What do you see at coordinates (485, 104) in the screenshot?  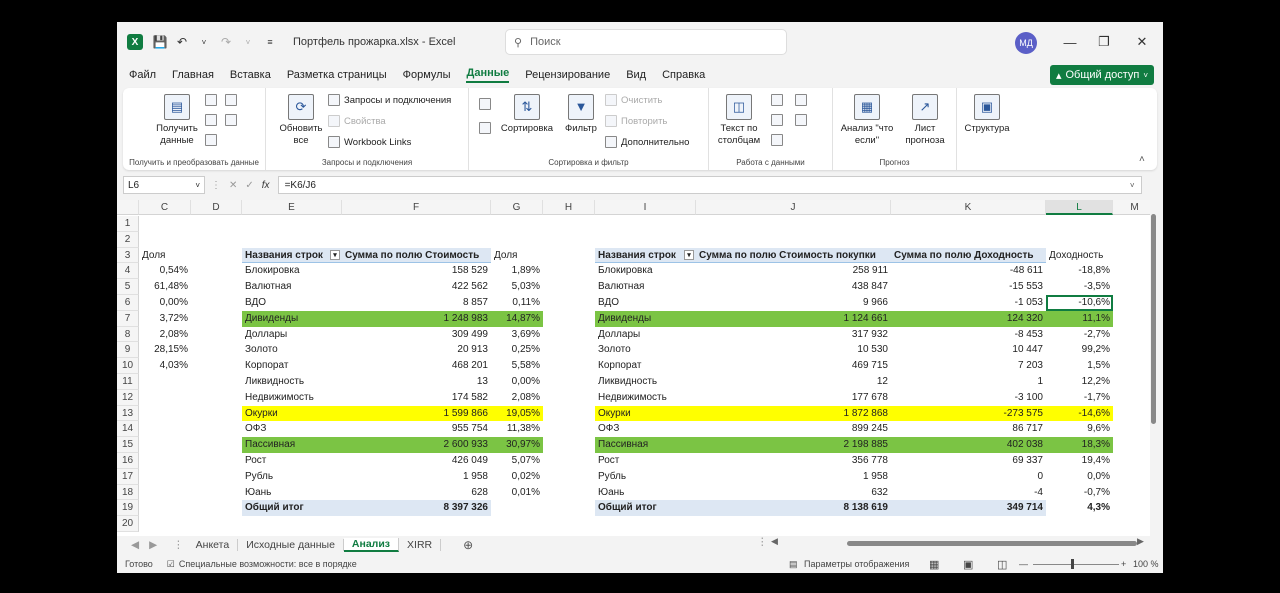 I see `sort-az-icon` at bounding box center [485, 104].